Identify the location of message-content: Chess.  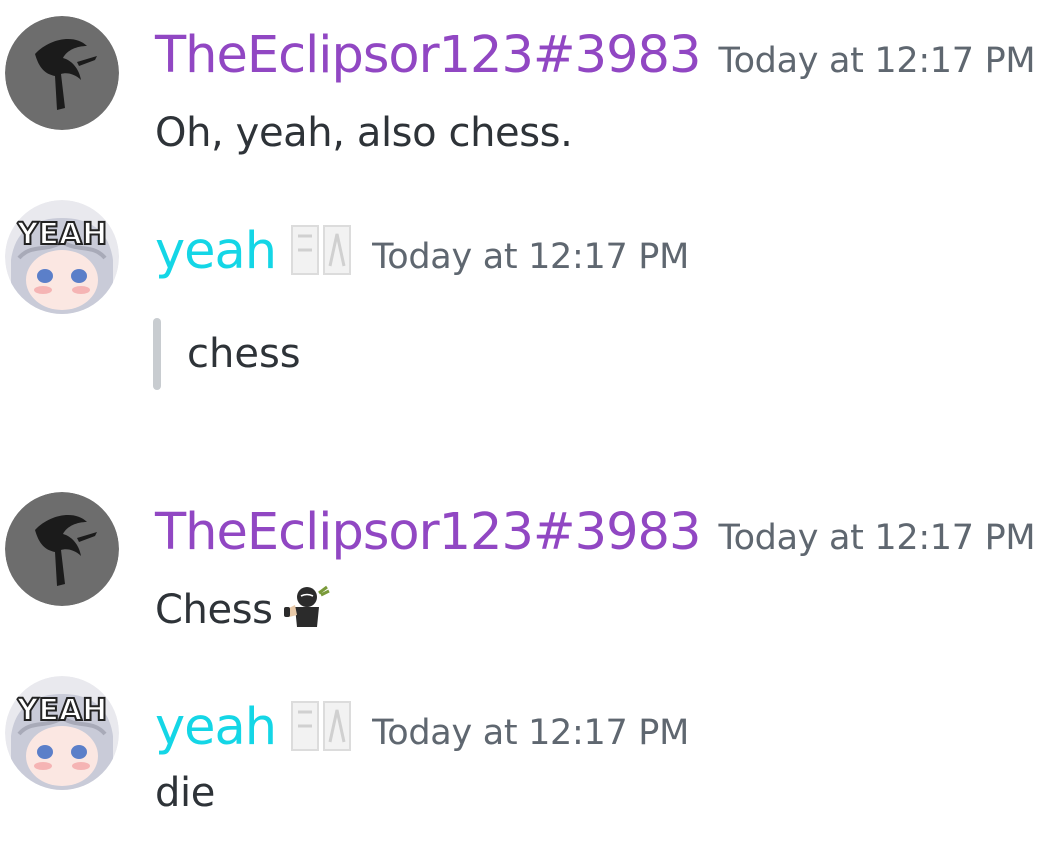
(243, 609).